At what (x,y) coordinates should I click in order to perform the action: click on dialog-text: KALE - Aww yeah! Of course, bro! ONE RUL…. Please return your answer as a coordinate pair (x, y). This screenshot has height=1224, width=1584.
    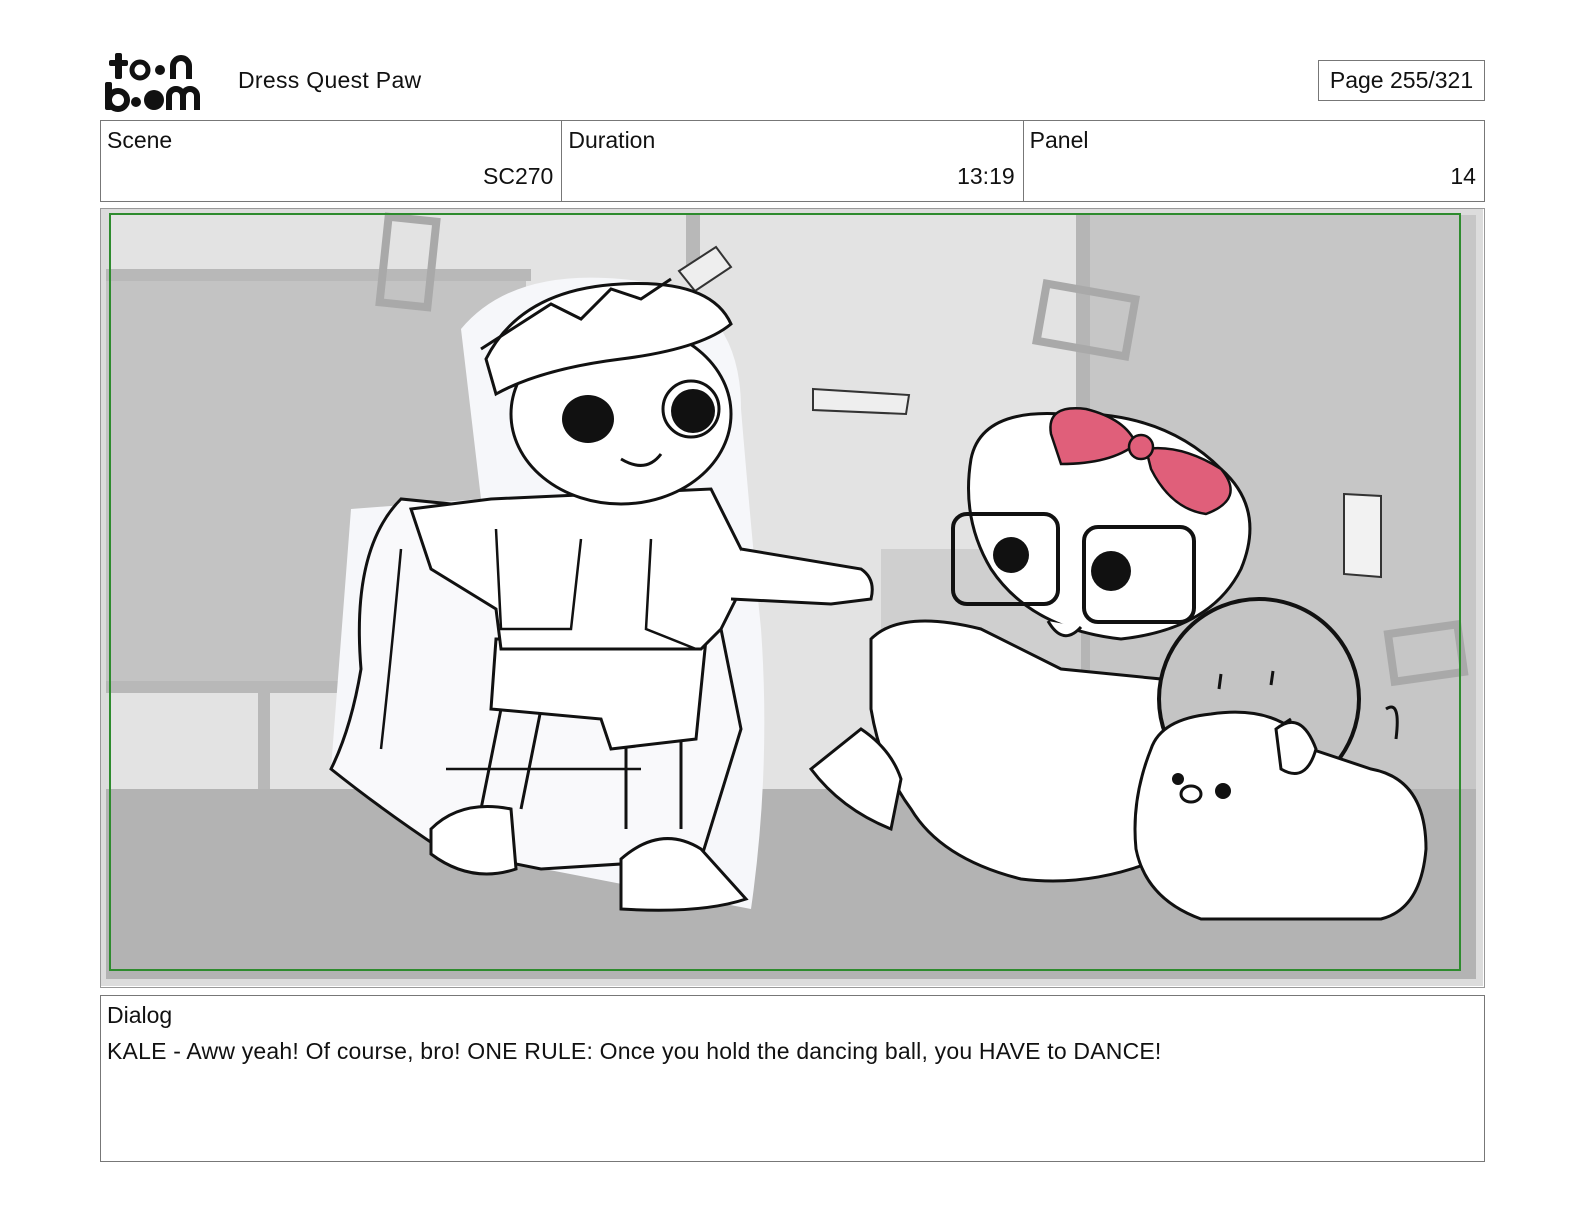
    Looking at the image, I should click on (634, 1051).